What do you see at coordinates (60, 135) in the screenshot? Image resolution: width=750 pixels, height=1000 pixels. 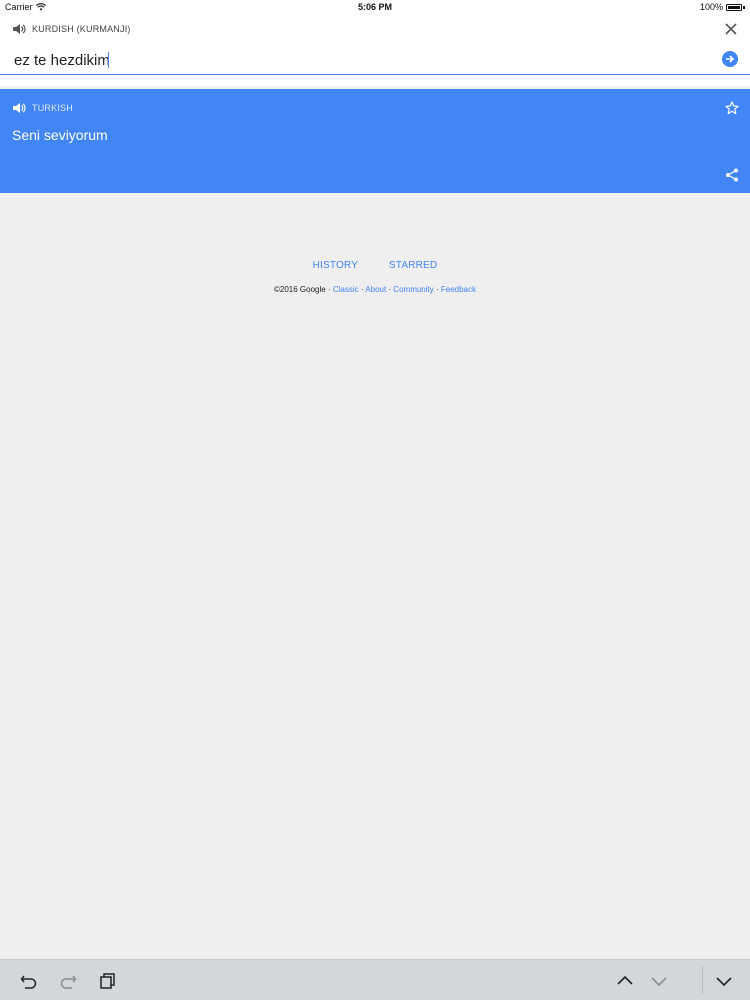 I see `translation-text: Seni seviyorum` at bounding box center [60, 135].